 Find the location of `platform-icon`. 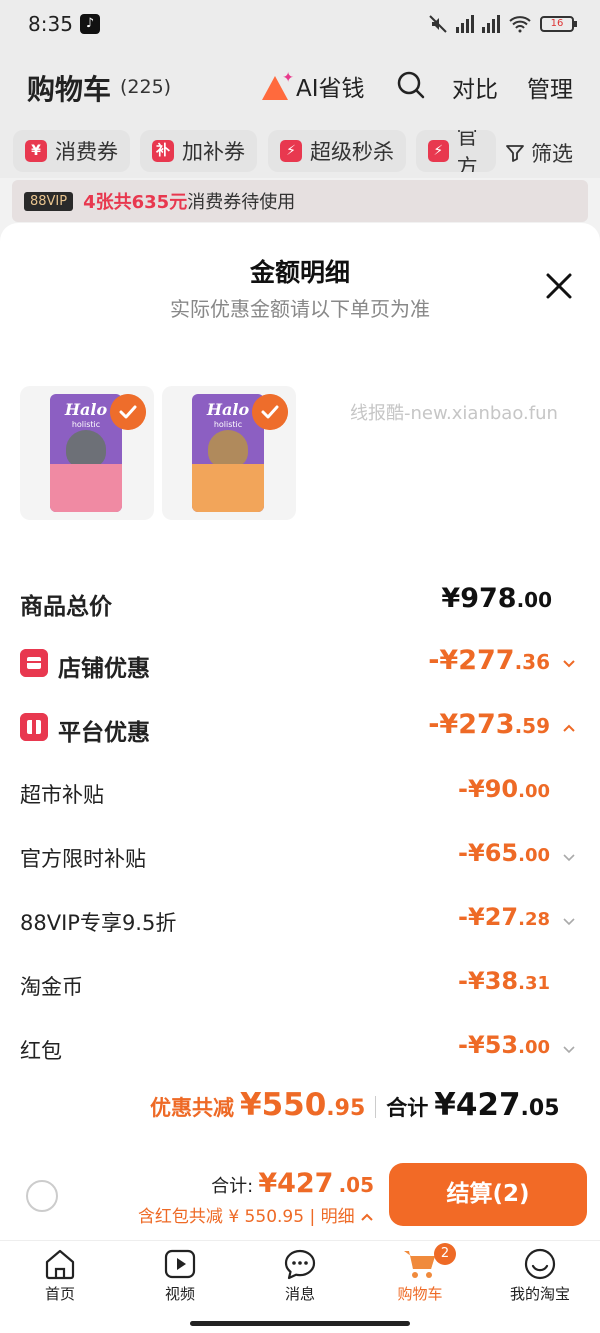

platform-icon is located at coordinates (34, 727).